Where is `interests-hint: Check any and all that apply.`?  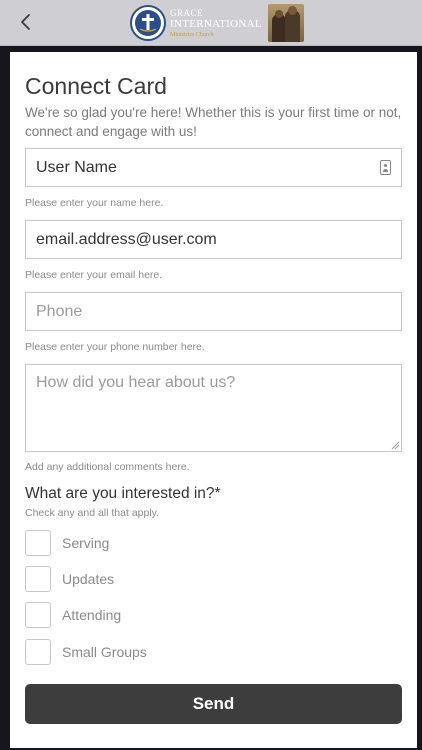 interests-hint: Check any and all that apply. is located at coordinates (92, 513).